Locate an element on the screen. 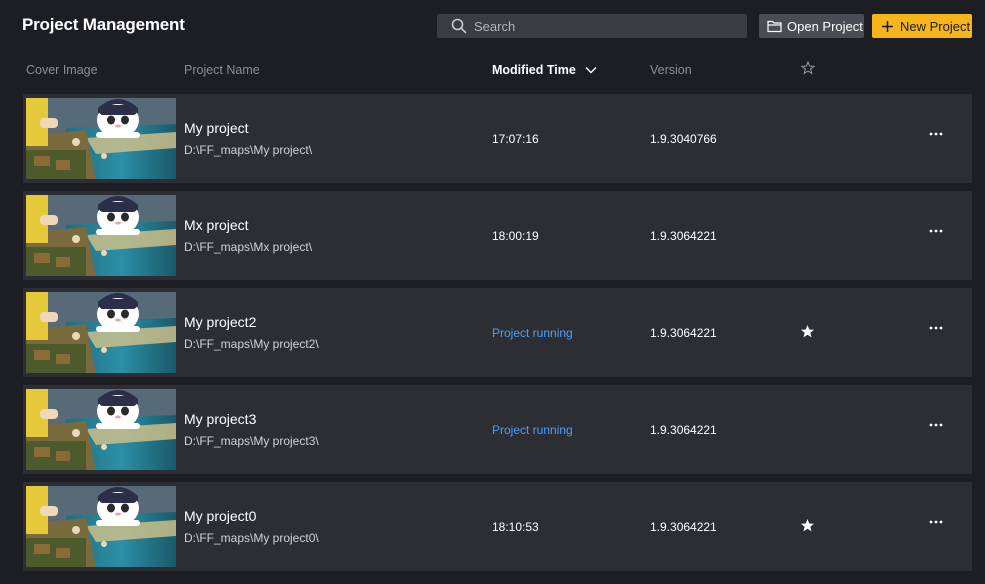 This screenshot has width=985, height=584. folder-icon is located at coordinates (774, 26).